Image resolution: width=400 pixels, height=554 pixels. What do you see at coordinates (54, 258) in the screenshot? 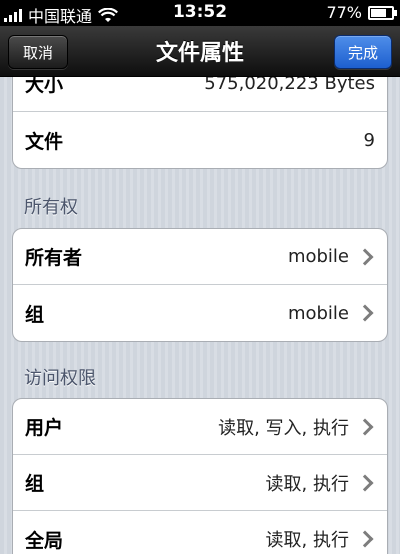
I see `row-label: 所有者` at bounding box center [54, 258].